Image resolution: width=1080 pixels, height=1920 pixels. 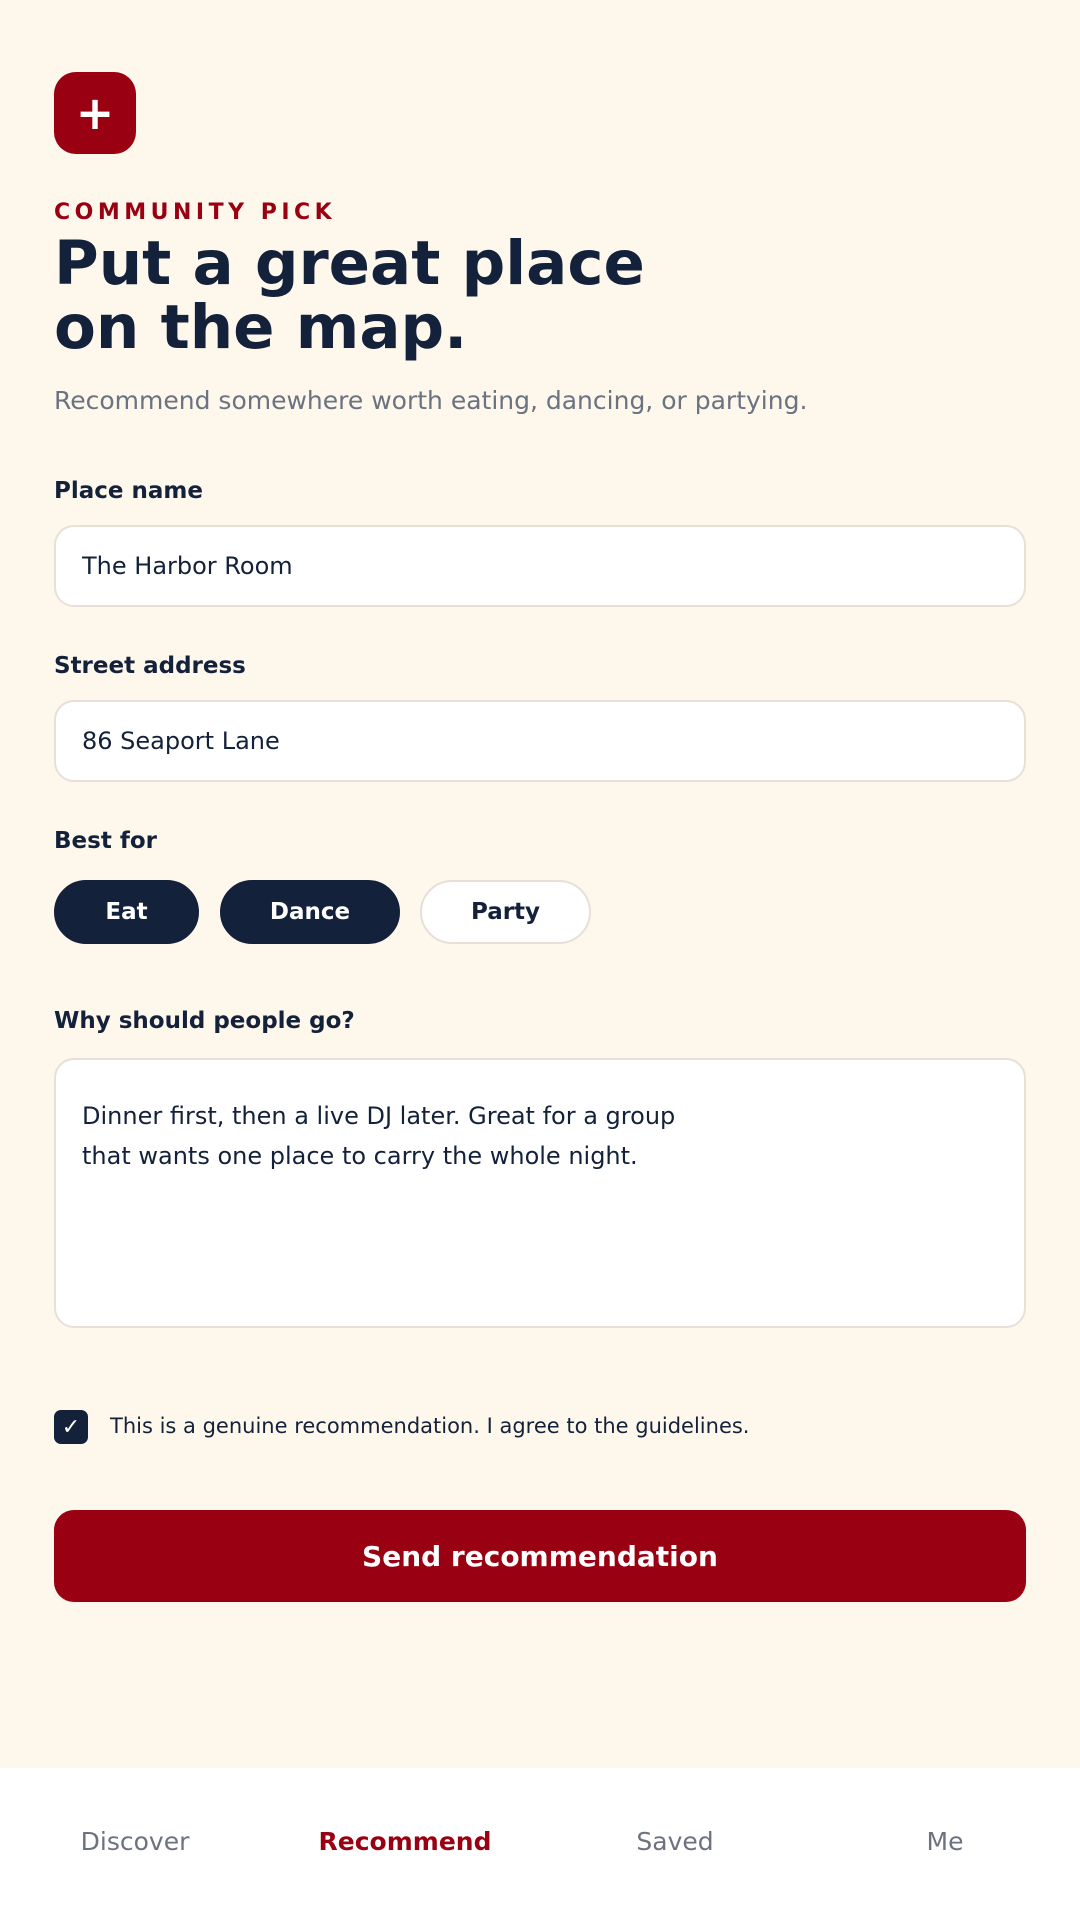 I want to click on eyebrow-label: COMMUNITY PICK, so click(x=195, y=212).